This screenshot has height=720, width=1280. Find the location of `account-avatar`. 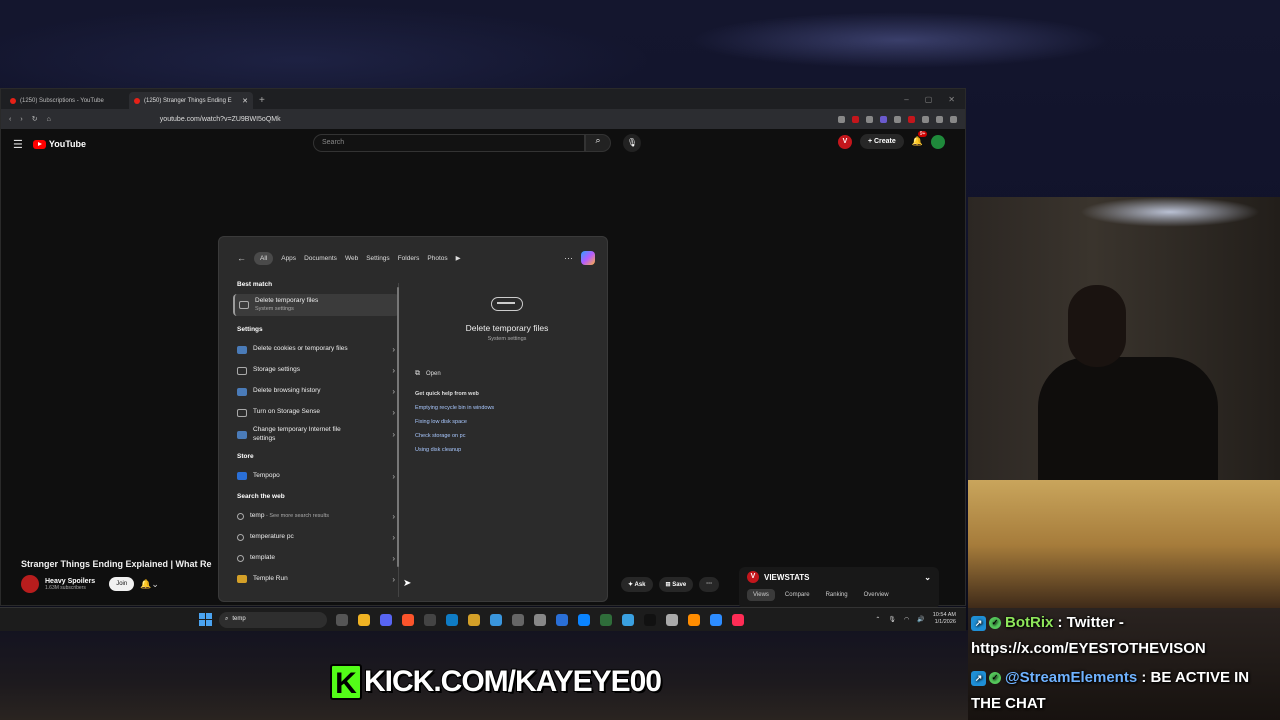

account-avatar is located at coordinates (938, 141).